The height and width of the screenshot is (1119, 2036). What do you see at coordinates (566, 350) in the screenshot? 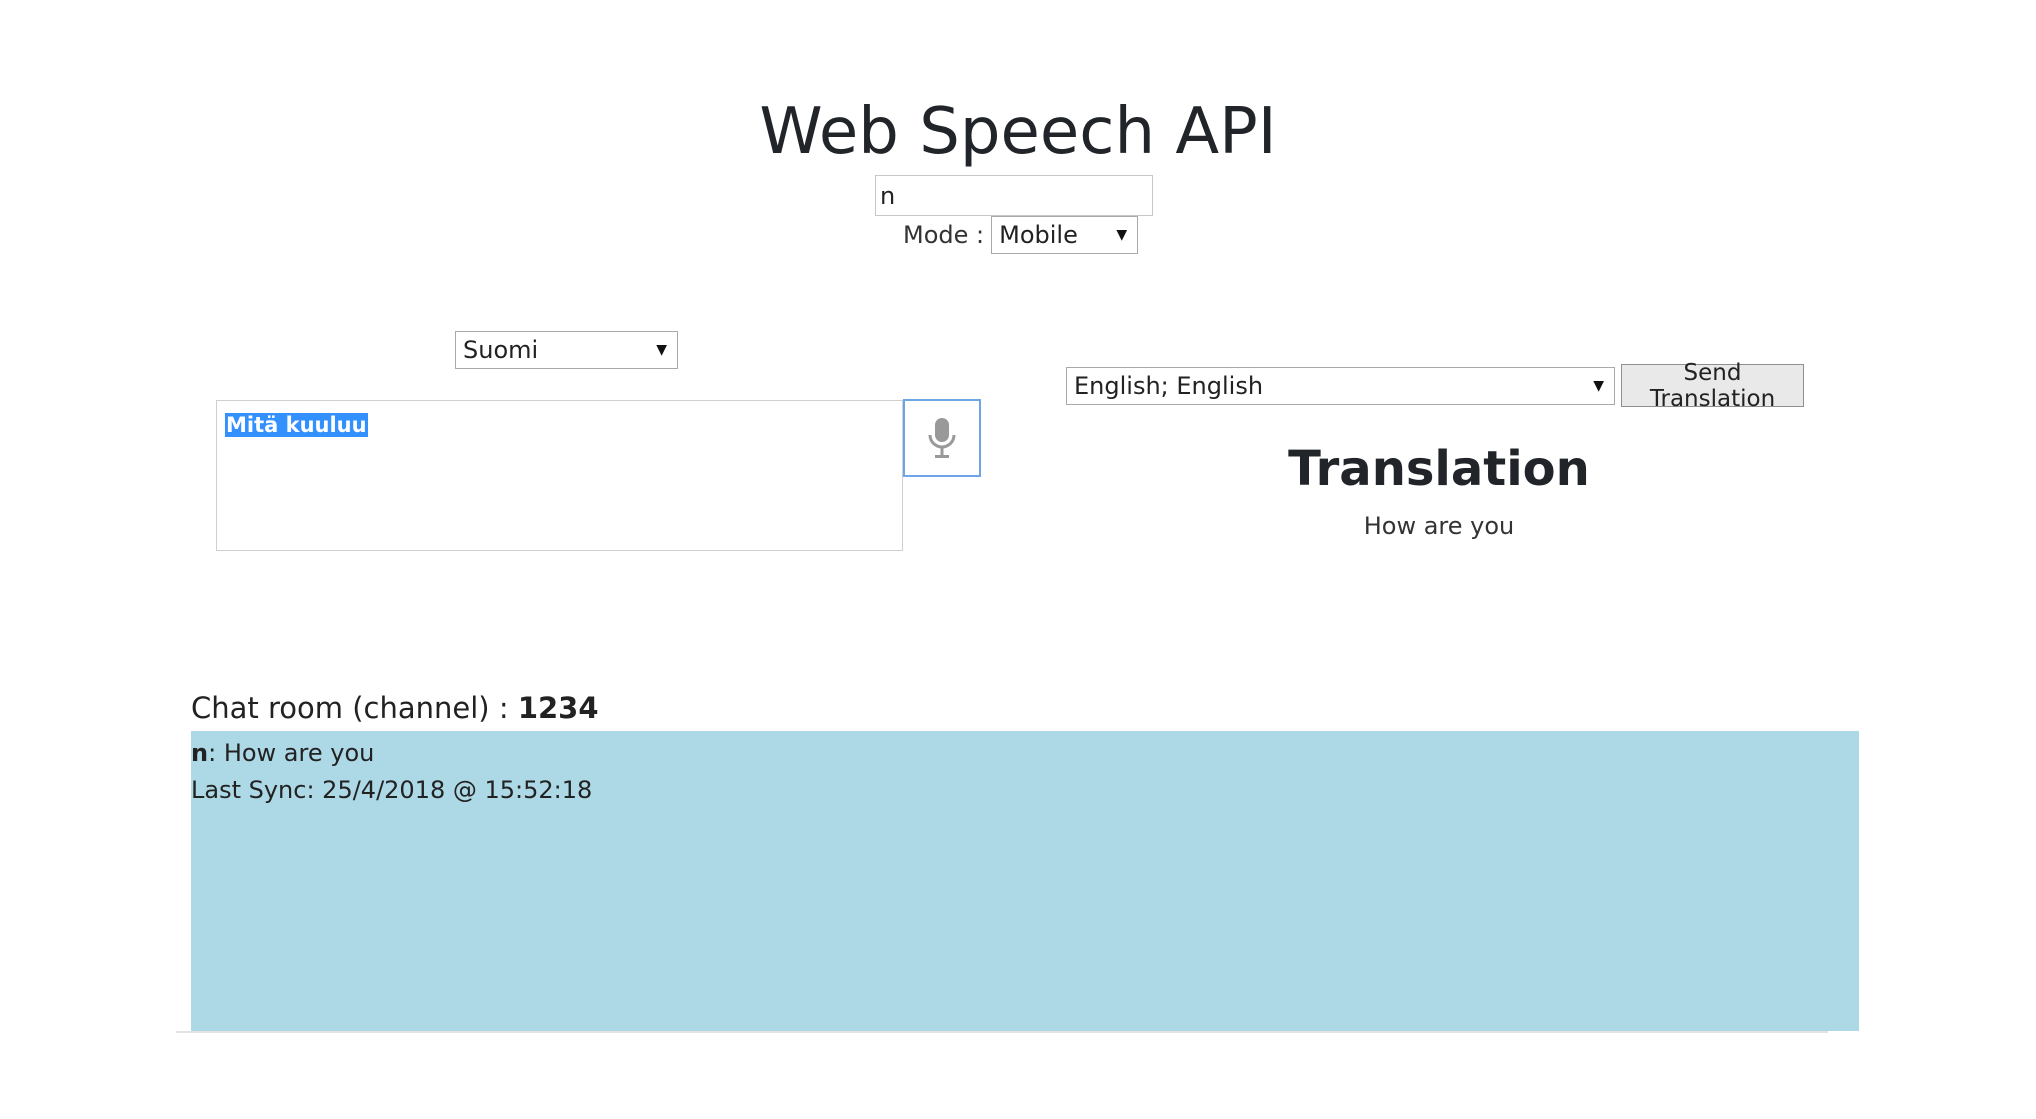
I see `source-language-select: Suomi ▼` at bounding box center [566, 350].